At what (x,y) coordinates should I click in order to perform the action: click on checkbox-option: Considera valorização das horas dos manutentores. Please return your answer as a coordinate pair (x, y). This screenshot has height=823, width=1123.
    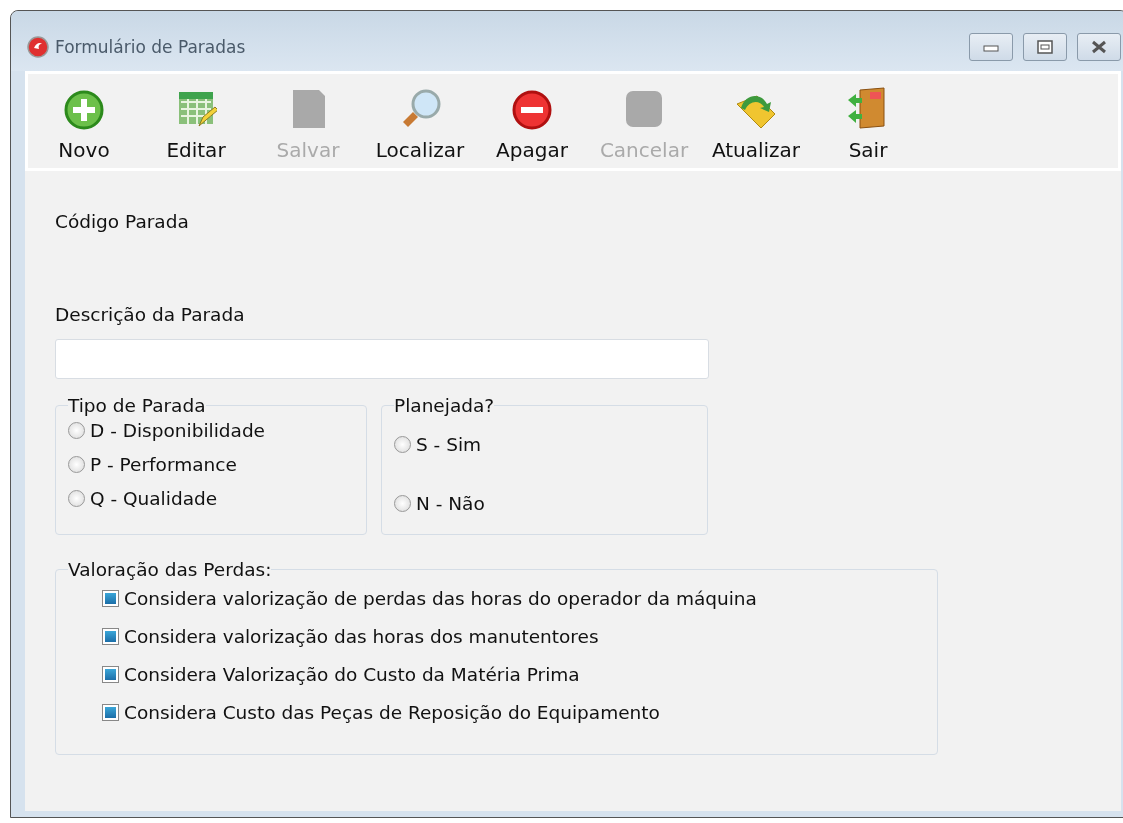
    Looking at the image, I should click on (512, 636).